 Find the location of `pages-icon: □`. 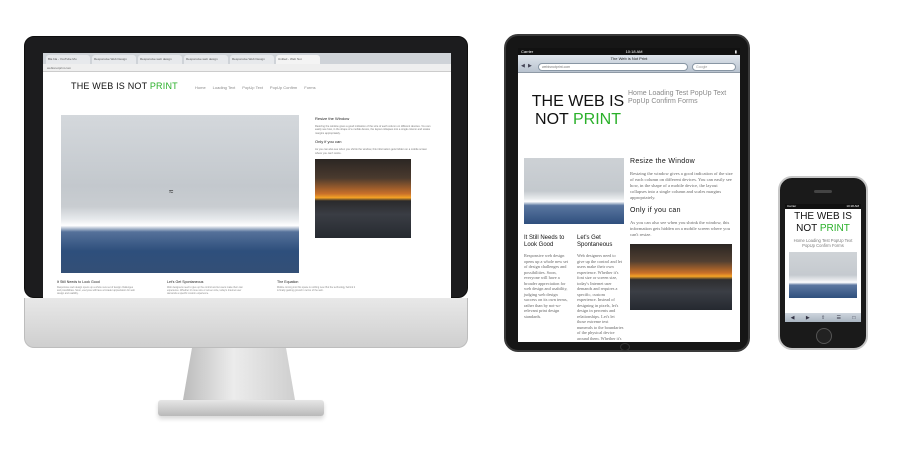

pages-icon: □ is located at coordinates (853, 318).